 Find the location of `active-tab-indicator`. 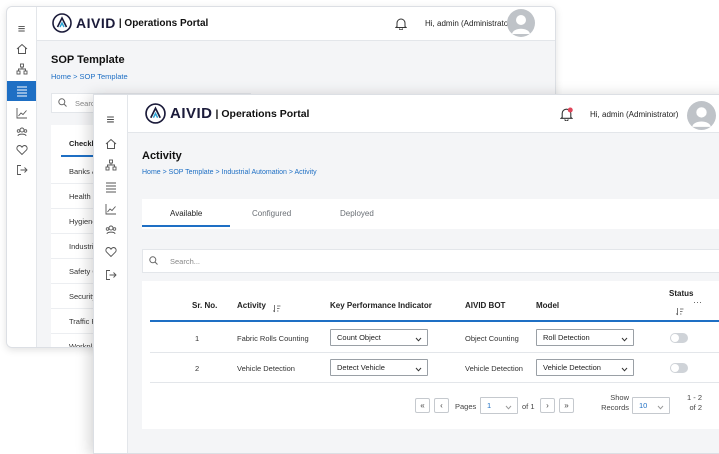

active-tab-indicator is located at coordinates (186, 226).